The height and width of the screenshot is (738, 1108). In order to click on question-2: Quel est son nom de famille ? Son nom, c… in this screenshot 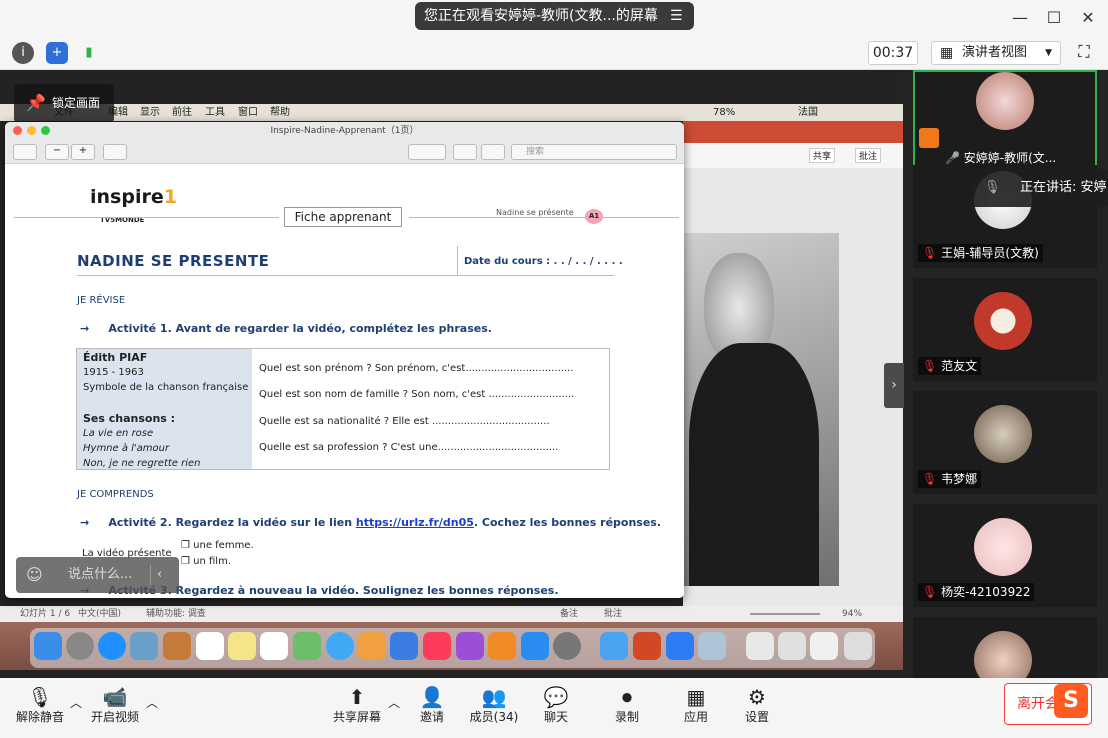, I will do `click(417, 394)`.